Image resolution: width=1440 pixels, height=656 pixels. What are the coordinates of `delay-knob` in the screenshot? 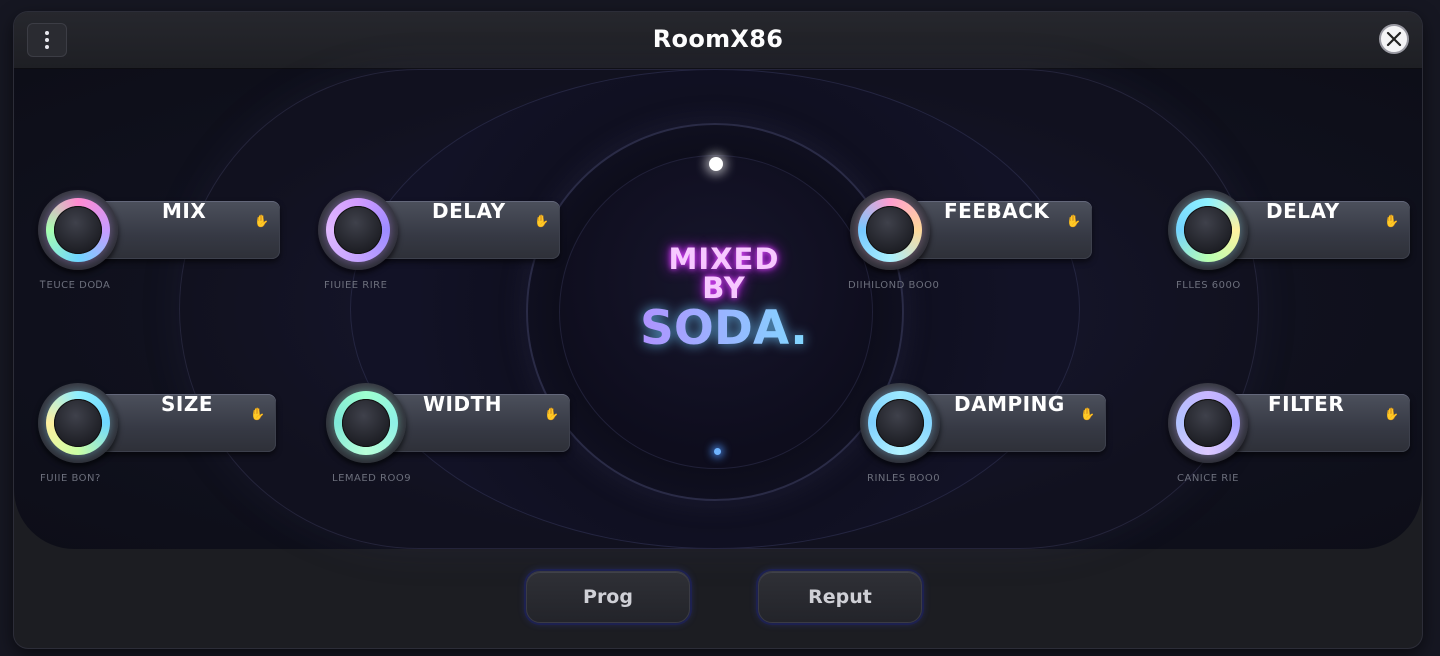 It's located at (358, 230).